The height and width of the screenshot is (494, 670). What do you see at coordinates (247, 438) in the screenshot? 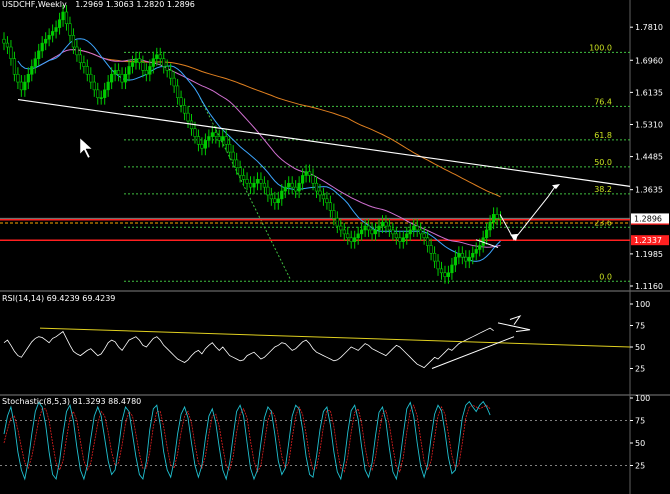
I see `stoch-signal-line` at bounding box center [247, 438].